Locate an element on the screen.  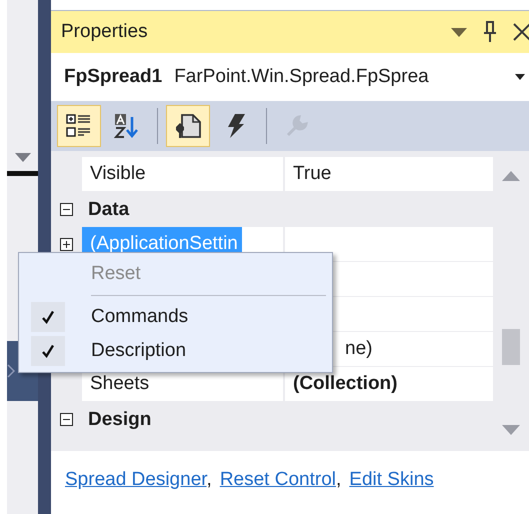
command-link: Edit Skins is located at coordinates (391, 479).